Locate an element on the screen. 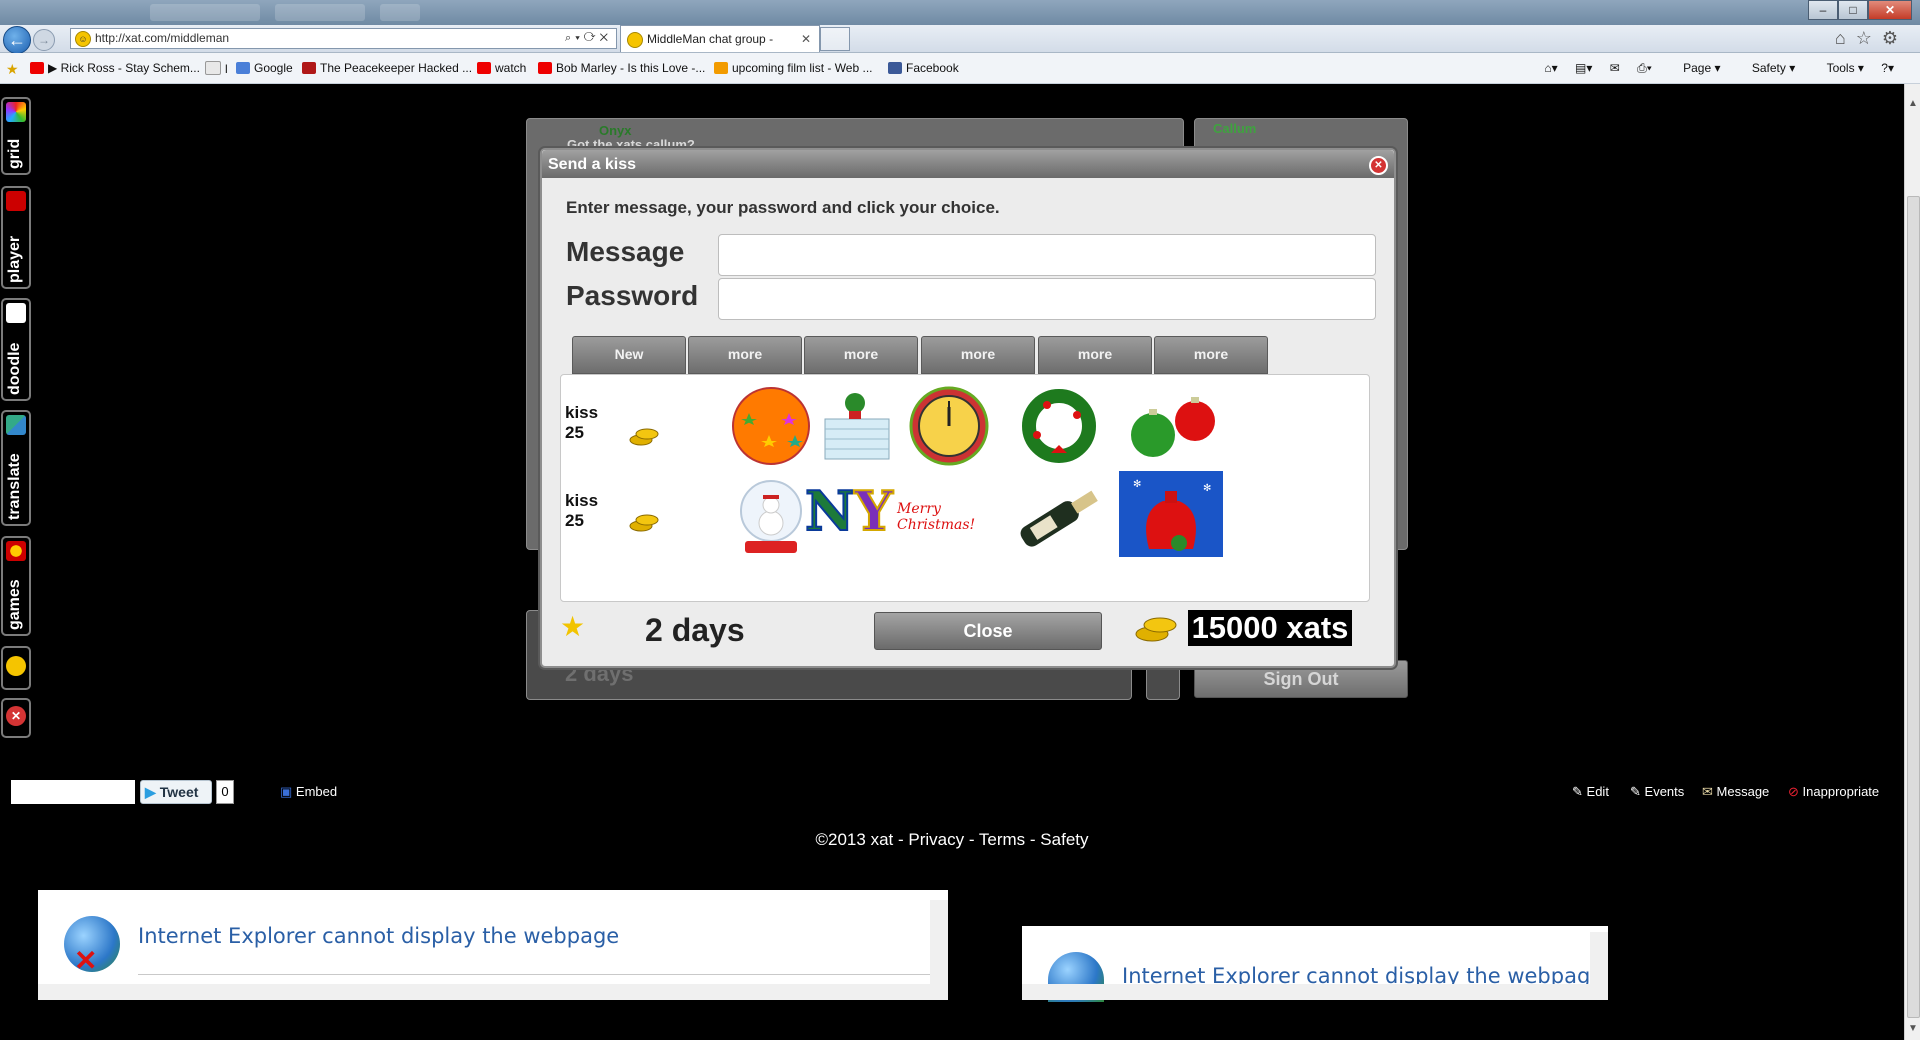 This screenshot has width=1920, height=1040. embed-link: ▣ Embed is located at coordinates (308, 792).